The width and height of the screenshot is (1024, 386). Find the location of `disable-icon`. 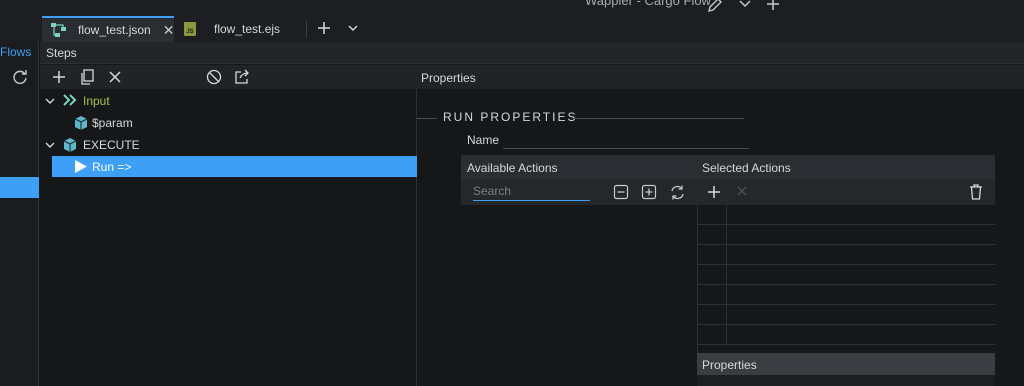

disable-icon is located at coordinates (214, 77).